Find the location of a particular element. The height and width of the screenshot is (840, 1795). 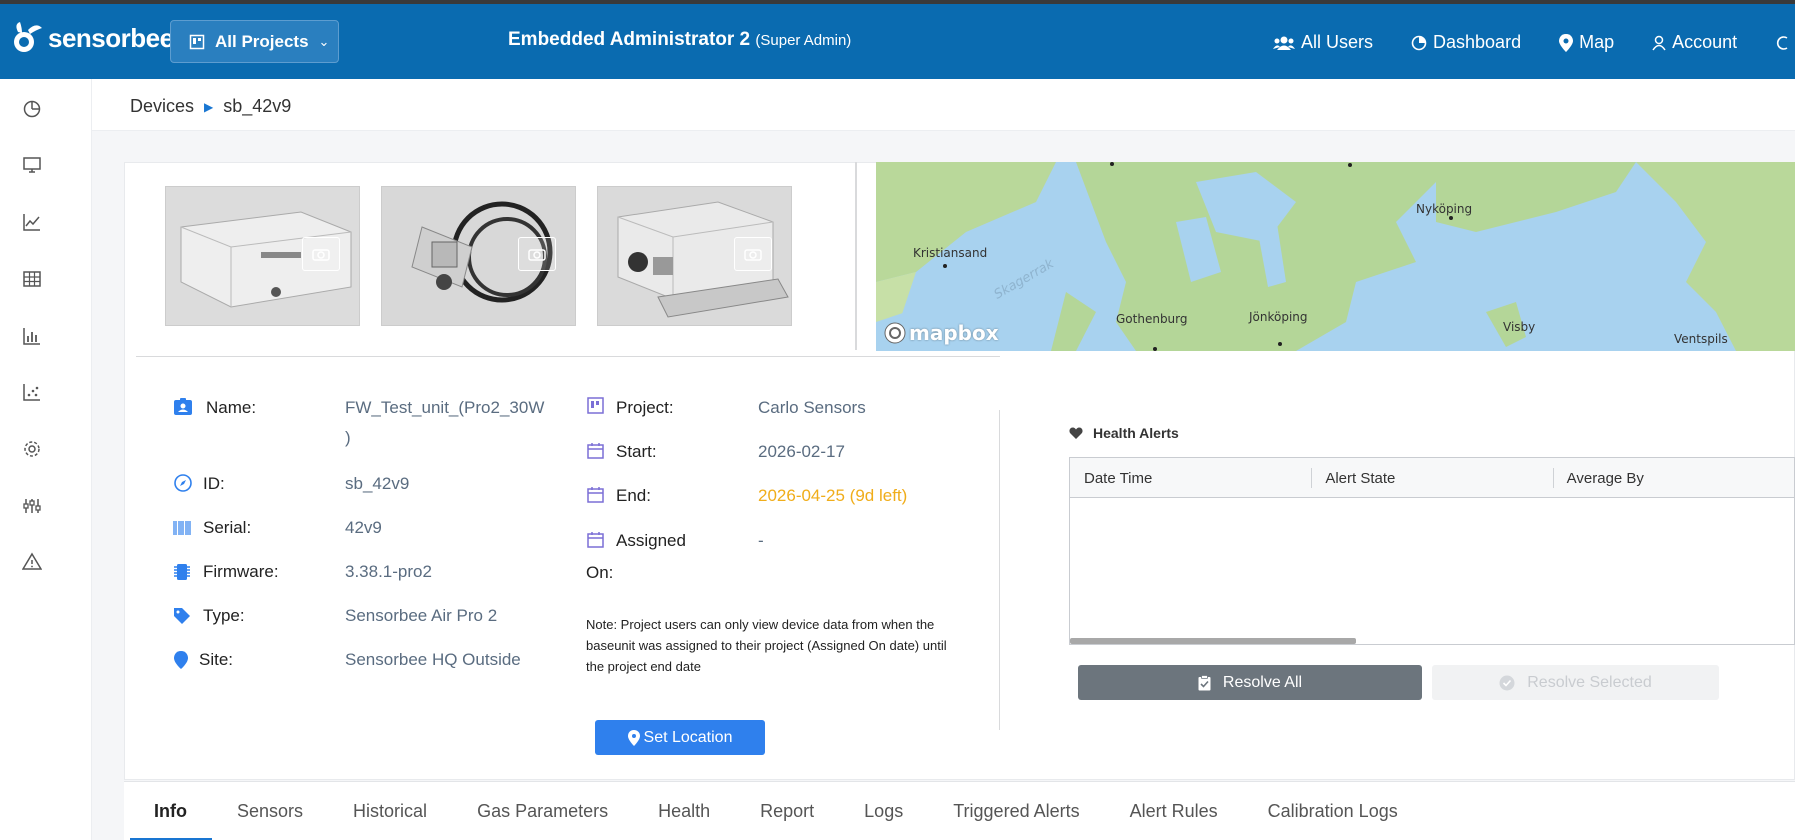

health-alerts-title: Health Alerts is located at coordinates (1124, 433).